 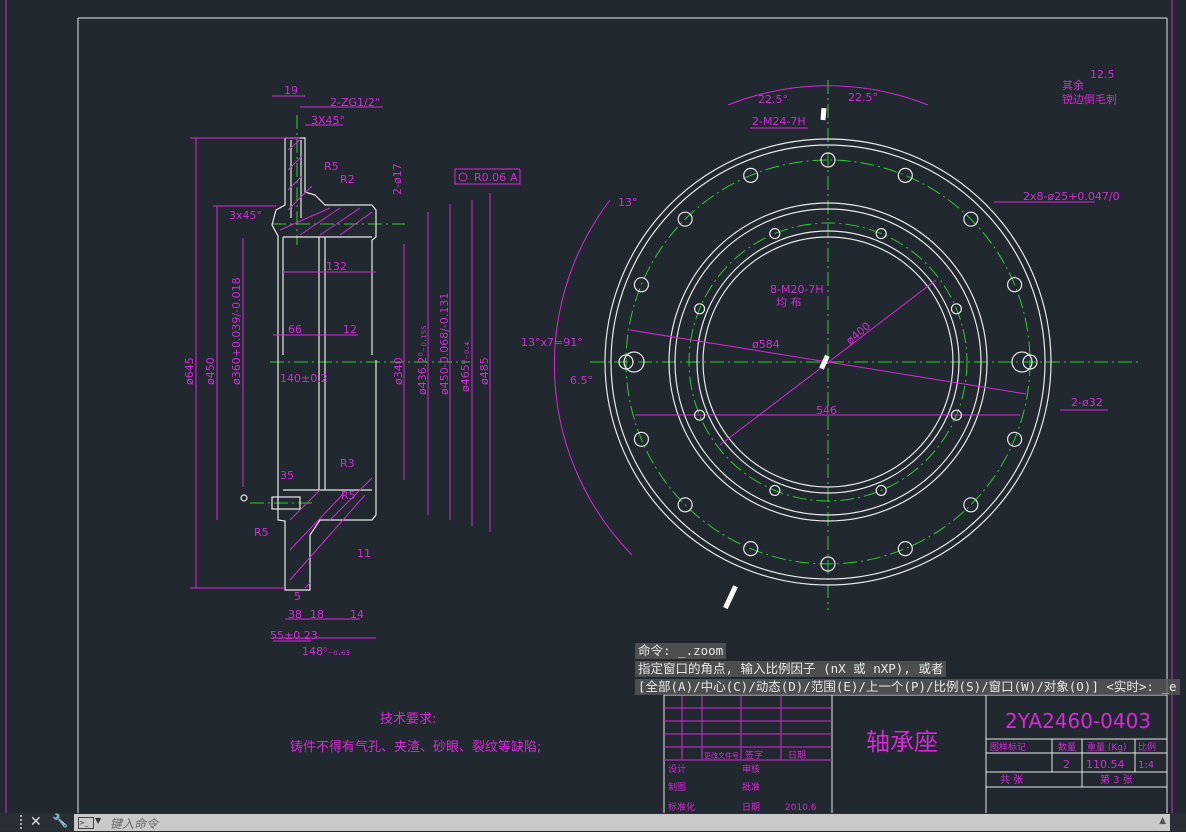 What do you see at coordinates (791, 669) in the screenshot?
I see `command-history-line-2: 指定窗口的角点, 输入比例因子 (nX 或 nXP), 或者` at bounding box center [791, 669].